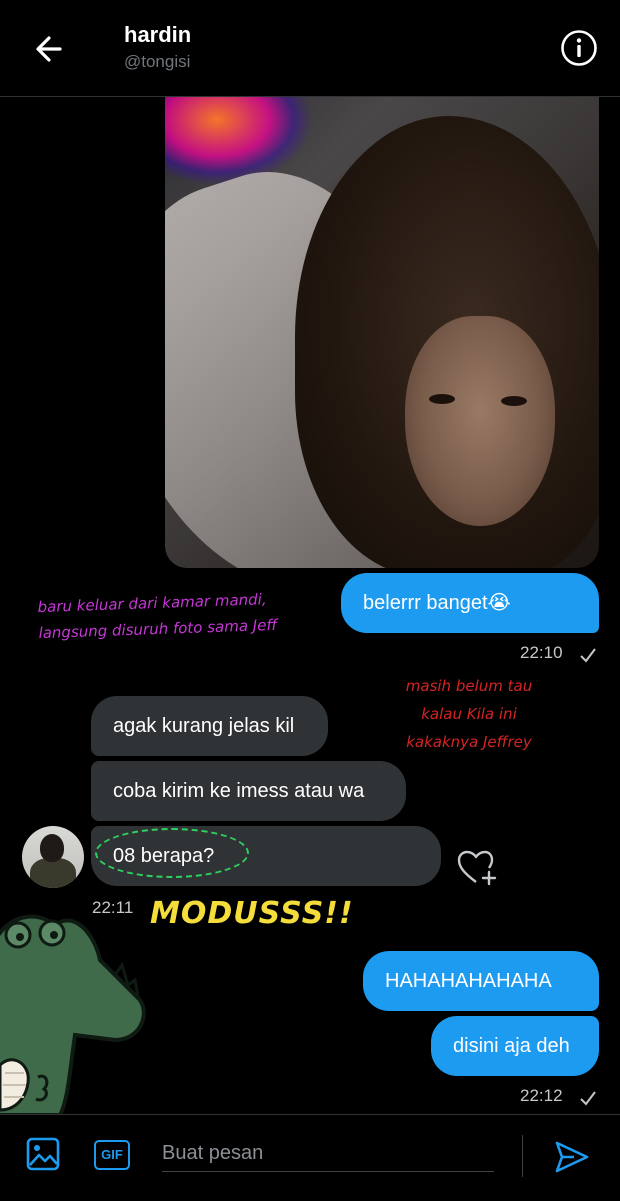  I want to click on message-text: belerrr banget😭, so click(437, 603).